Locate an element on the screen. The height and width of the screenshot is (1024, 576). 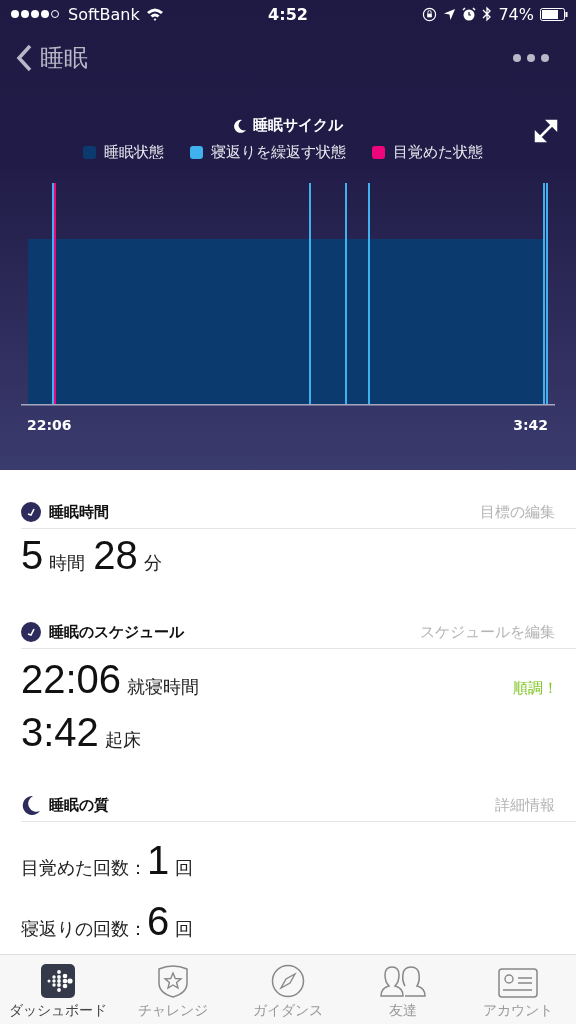
schedule-label: 就寝時間 is located at coordinates (163, 687).